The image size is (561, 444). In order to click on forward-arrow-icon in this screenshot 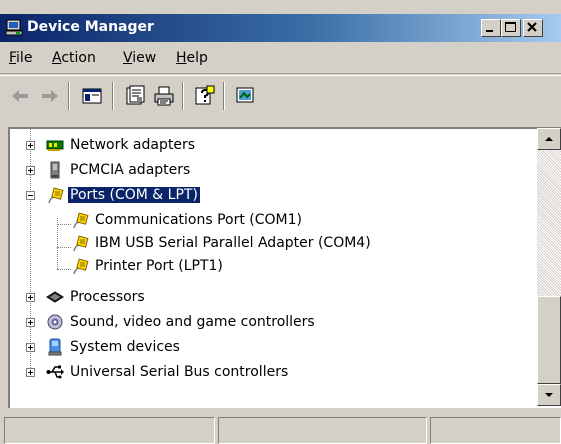, I will do `click(50, 96)`.